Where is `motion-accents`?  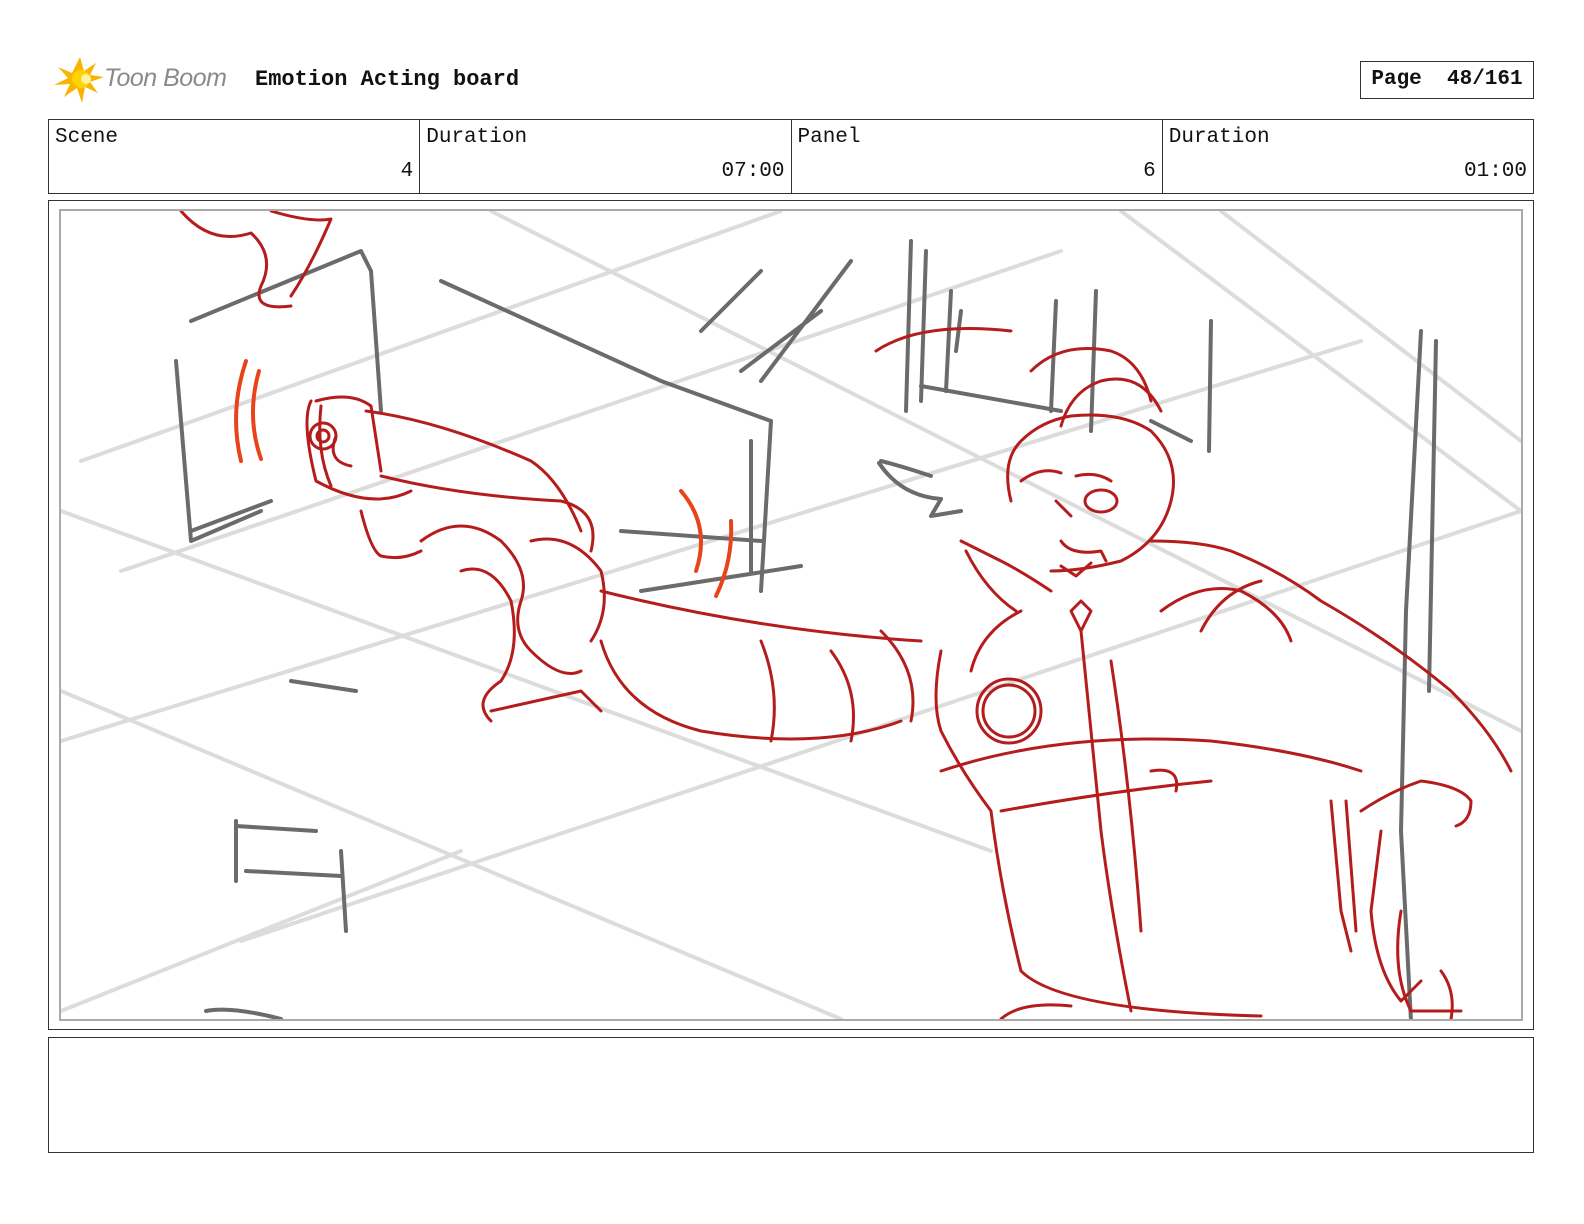 motion-accents is located at coordinates (484, 478).